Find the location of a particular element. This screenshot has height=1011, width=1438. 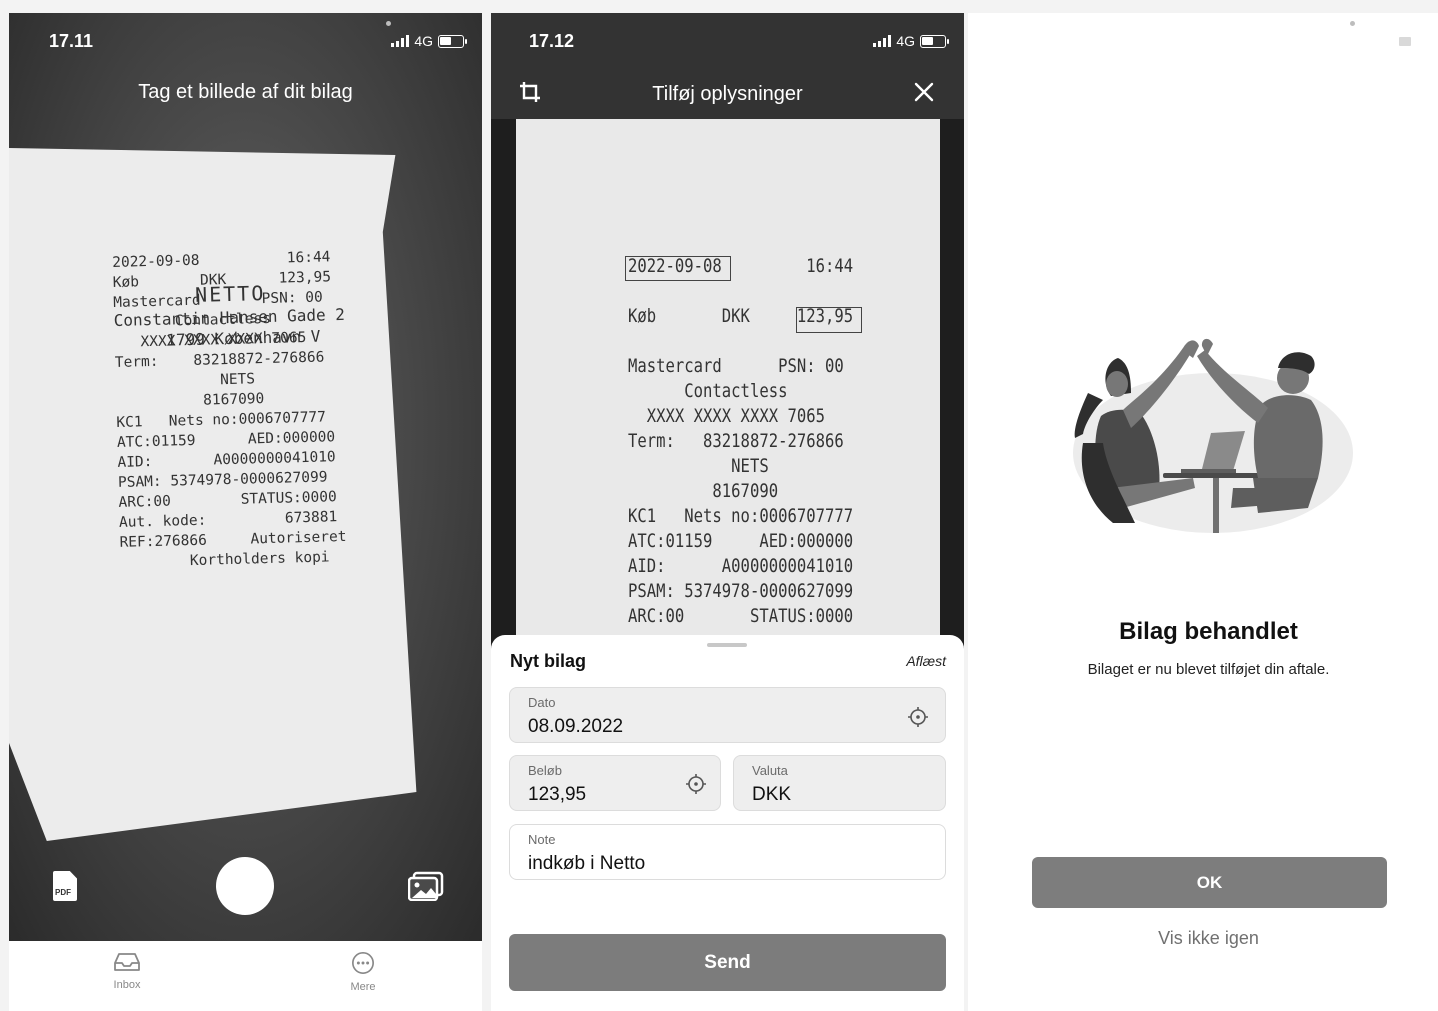

receipt-line: 8167090 is located at coordinates (703, 491).